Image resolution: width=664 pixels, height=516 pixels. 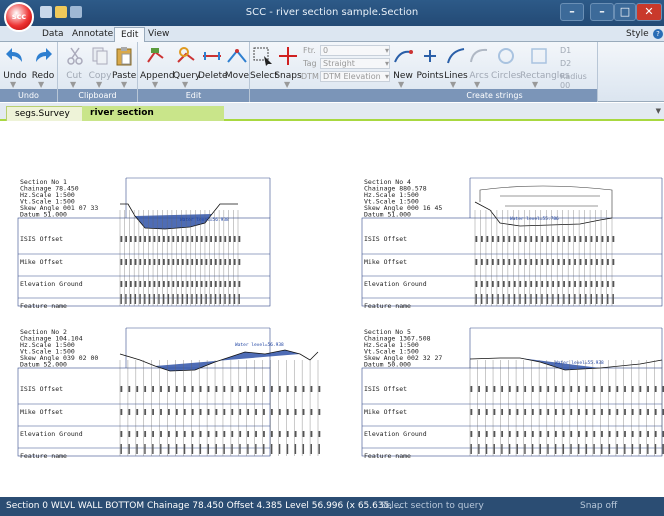 What do you see at coordinates (61, 12) in the screenshot?
I see `open-icon` at bounding box center [61, 12].